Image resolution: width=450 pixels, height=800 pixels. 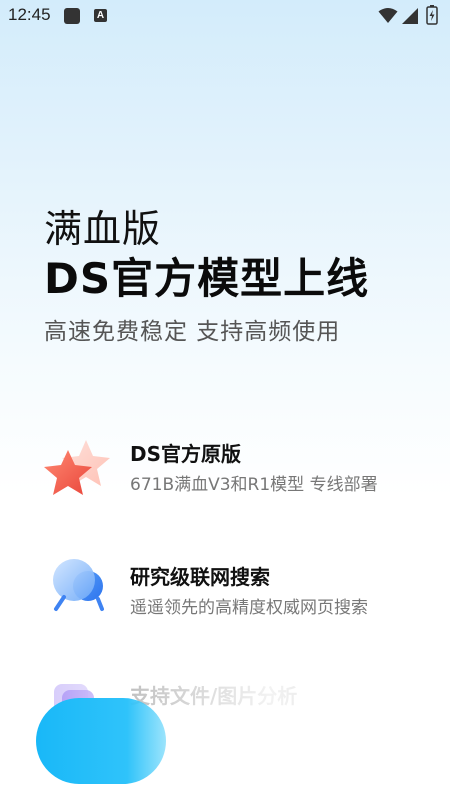 What do you see at coordinates (254, 485) in the screenshot?
I see `feature-description: 671B满血V3和R1模型 专线部署` at bounding box center [254, 485].